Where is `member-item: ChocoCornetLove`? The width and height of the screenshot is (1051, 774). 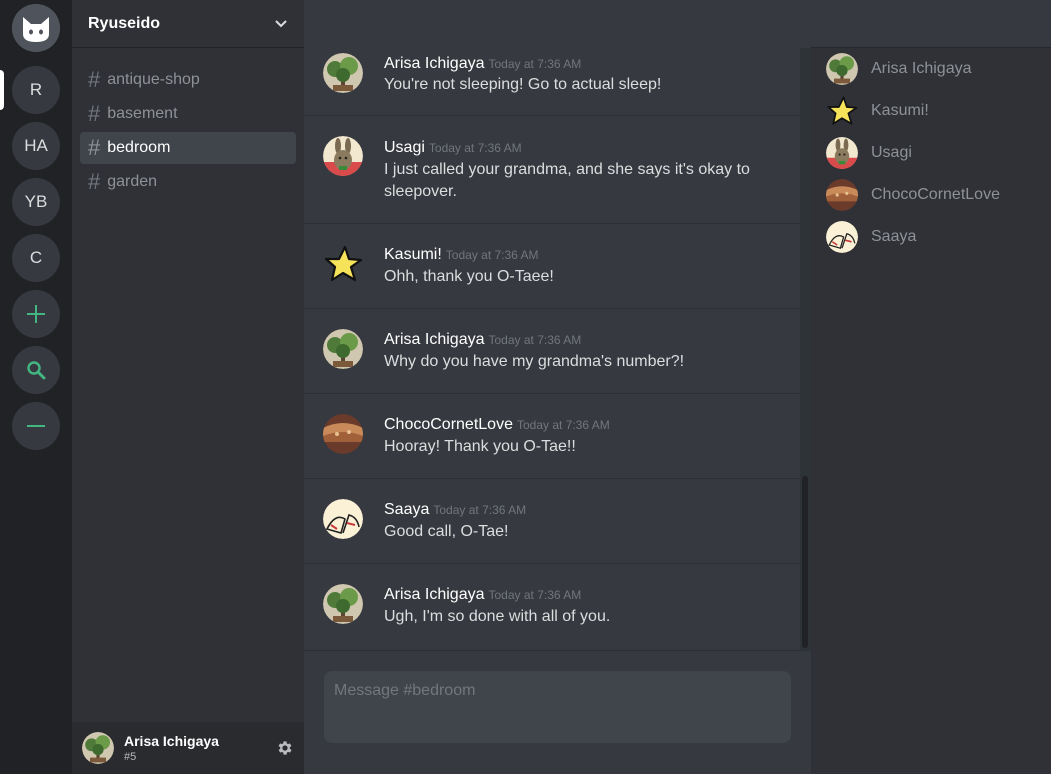
member-item: ChocoCornetLove is located at coordinates (936, 195).